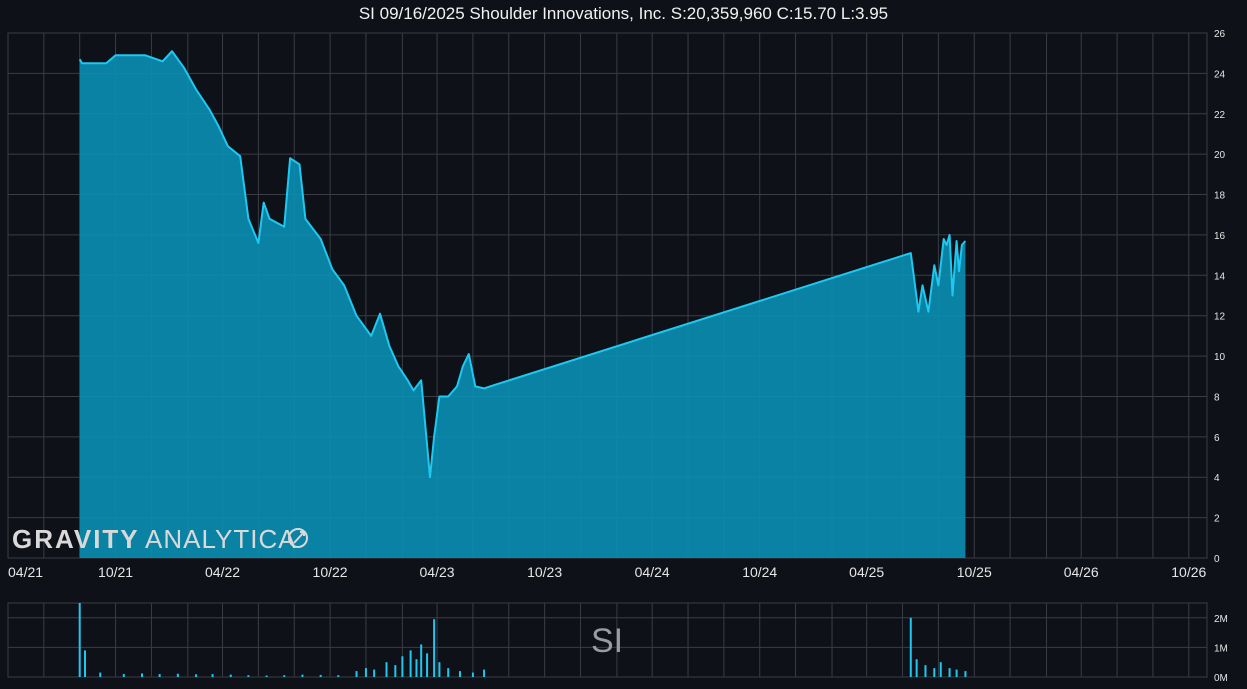 The image size is (1247, 689). I want to click on y-tick-label: 20, so click(1220, 155).